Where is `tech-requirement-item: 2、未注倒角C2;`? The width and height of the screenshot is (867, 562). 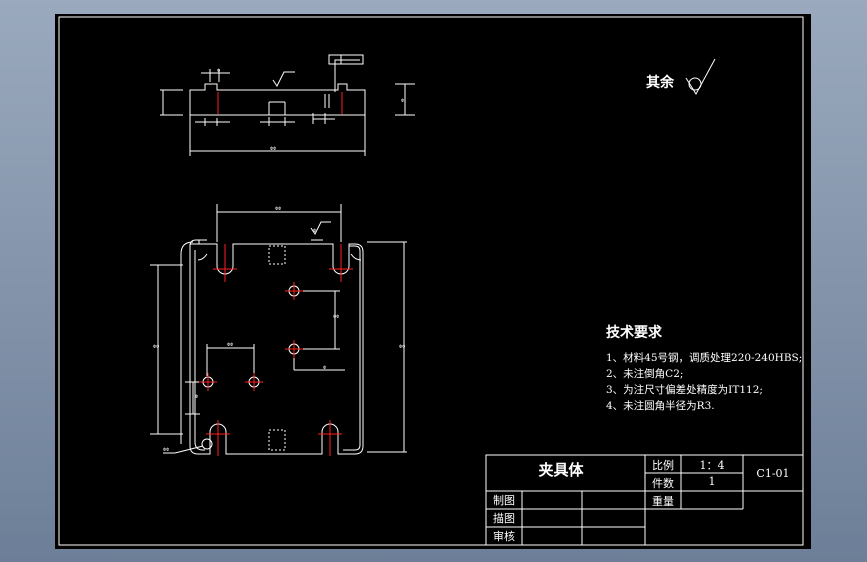 tech-requirement-item: 2、未注倒角C2; is located at coordinates (645, 374).